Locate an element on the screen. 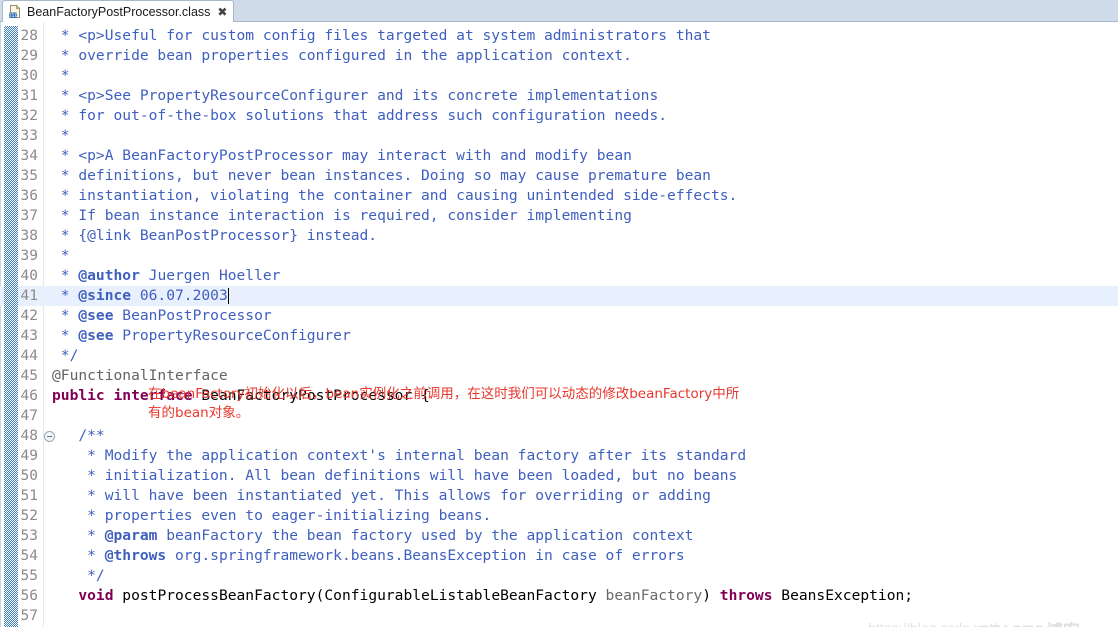 This screenshot has width=1118, height=627. code-text: * @see BeanPostProcessor is located at coordinates (162, 315).